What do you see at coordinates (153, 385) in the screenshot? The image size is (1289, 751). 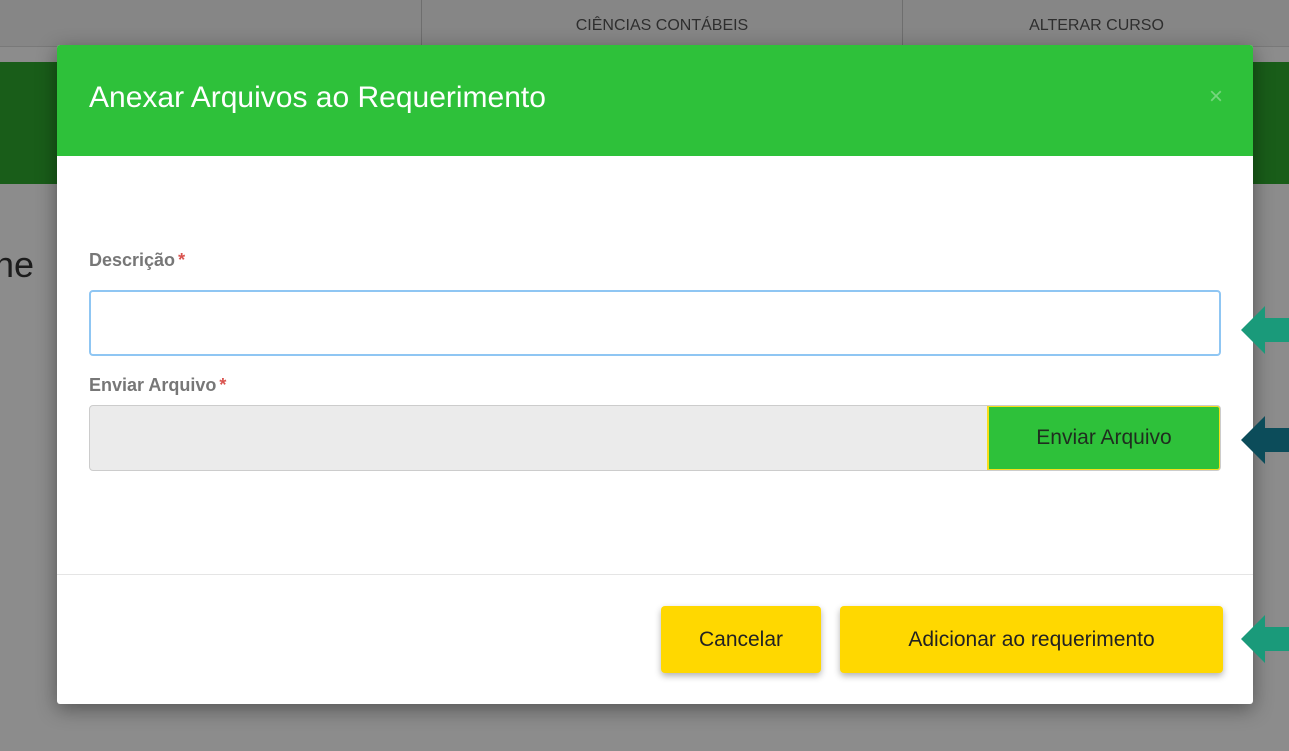 I see `file-label-text: Enviar Arquivo` at bounding box center [153, 385].